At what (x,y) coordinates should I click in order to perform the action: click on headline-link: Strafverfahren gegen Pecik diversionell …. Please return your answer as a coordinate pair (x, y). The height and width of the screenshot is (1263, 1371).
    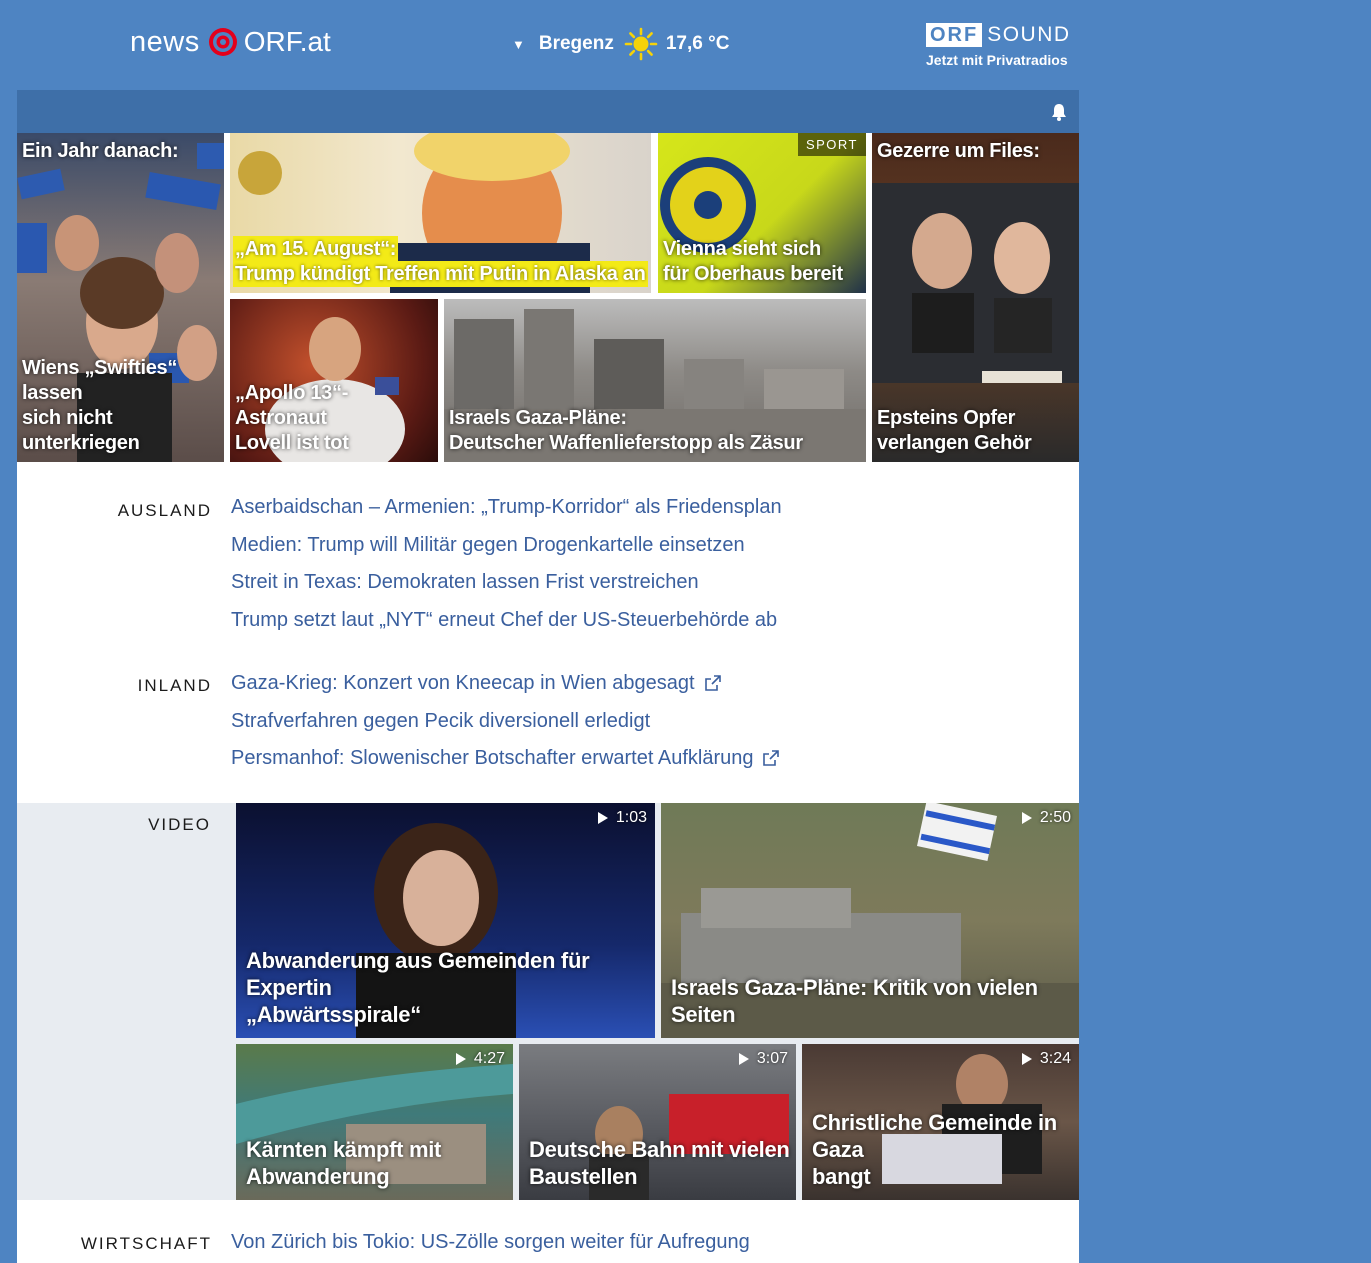
    Looking at the image, I should click on (505, 727).